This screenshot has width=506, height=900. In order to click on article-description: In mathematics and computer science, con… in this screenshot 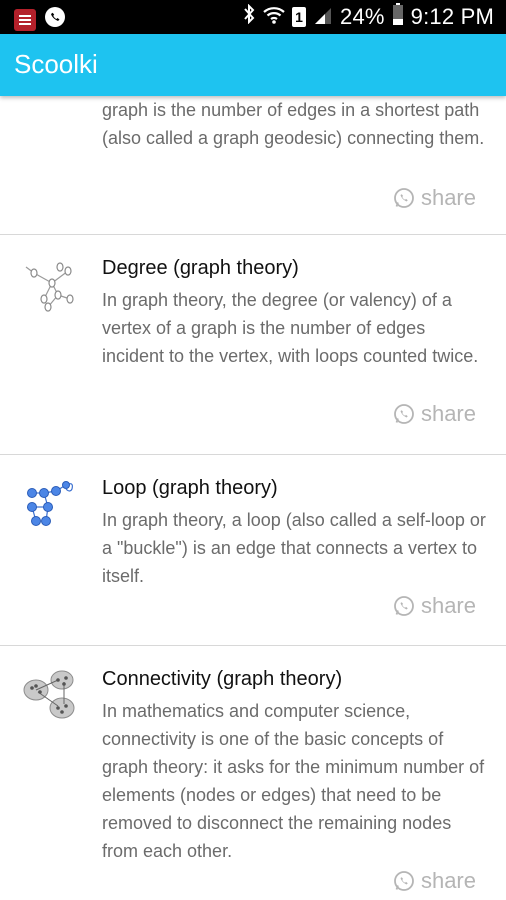, I will do `click(293, 781)`.